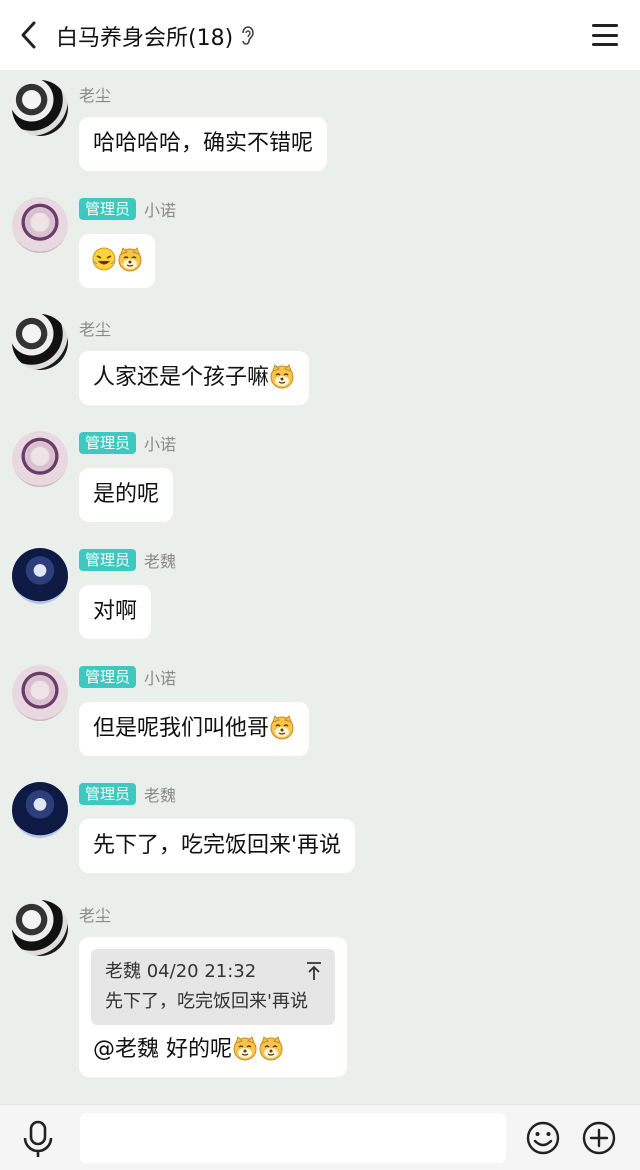 This screenshot has width=640, height=1170. I want to click on message-text: 是的呢, so click(126, 494).